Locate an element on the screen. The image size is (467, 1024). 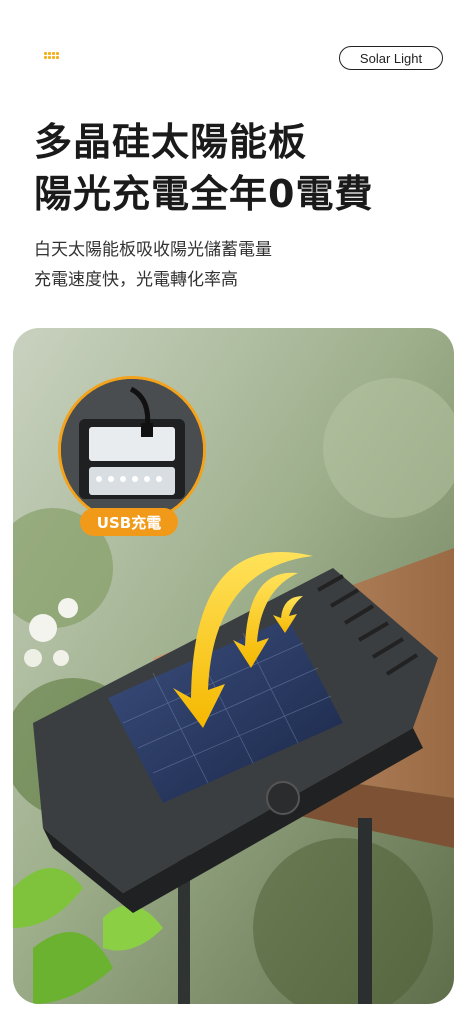
description-line-1: 白天太陽能板吸收陽光儲蓄電量 is located at coordinates (153, 250).